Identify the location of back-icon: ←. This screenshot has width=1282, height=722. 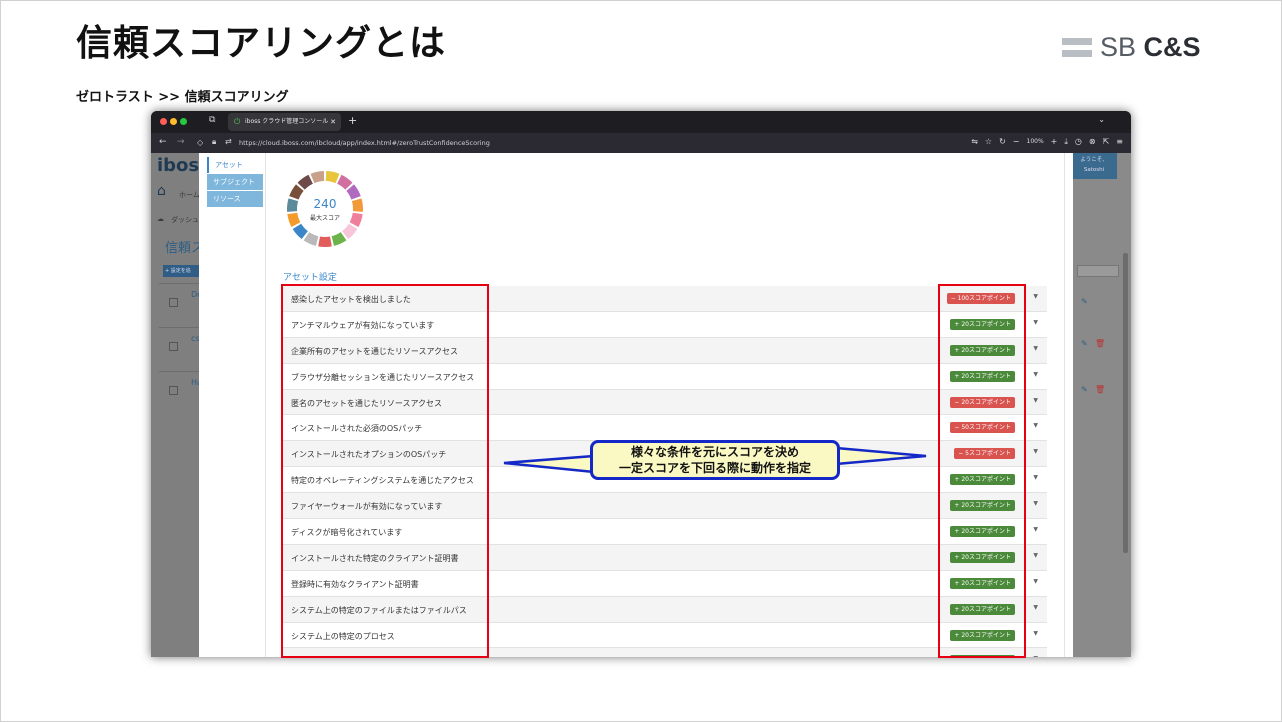
(163, 142).